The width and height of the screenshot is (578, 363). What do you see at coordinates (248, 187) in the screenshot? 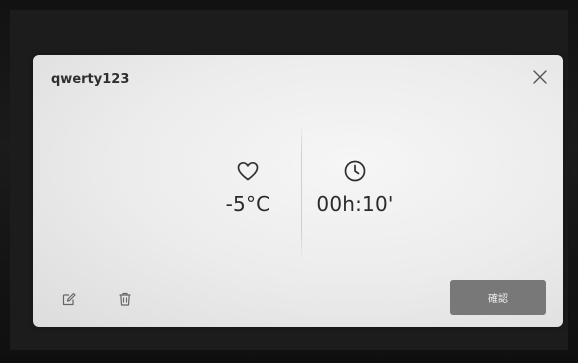
I see `temperature-stat: -5°C` at bounding box center [248, 187].